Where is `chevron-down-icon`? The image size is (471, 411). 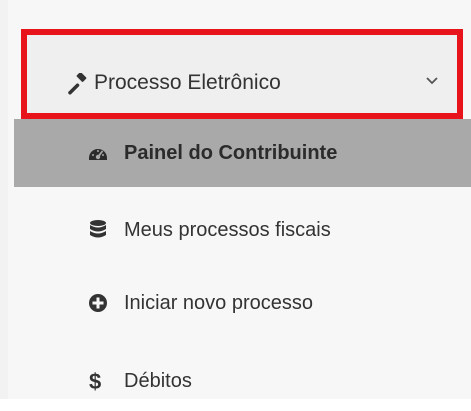 chevron-down-icon is located at coordinates (432, 81).